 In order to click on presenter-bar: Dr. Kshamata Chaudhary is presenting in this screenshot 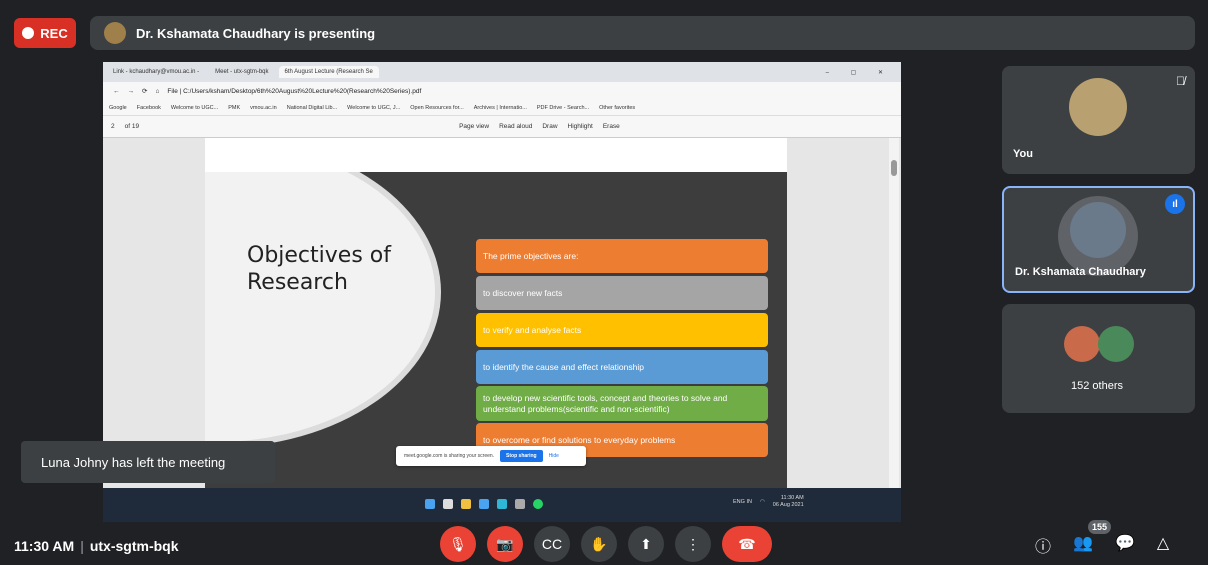, I will do `click(642, 33)`.